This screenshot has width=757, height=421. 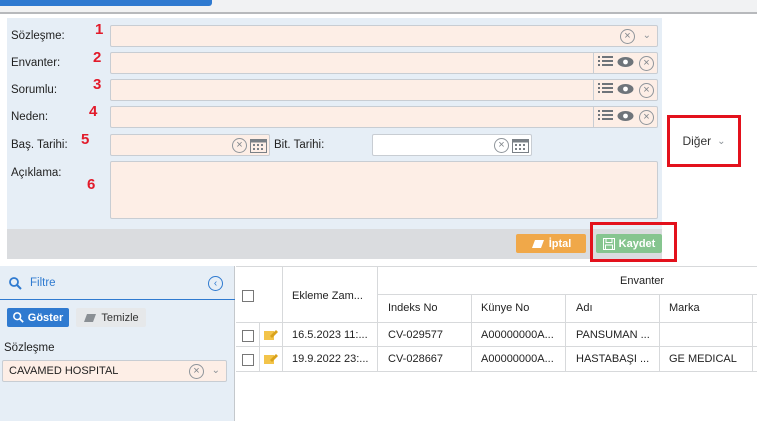 I want to click on bas-tarihi-label: Baş. Tarihi:, so click(x=39, y=145).